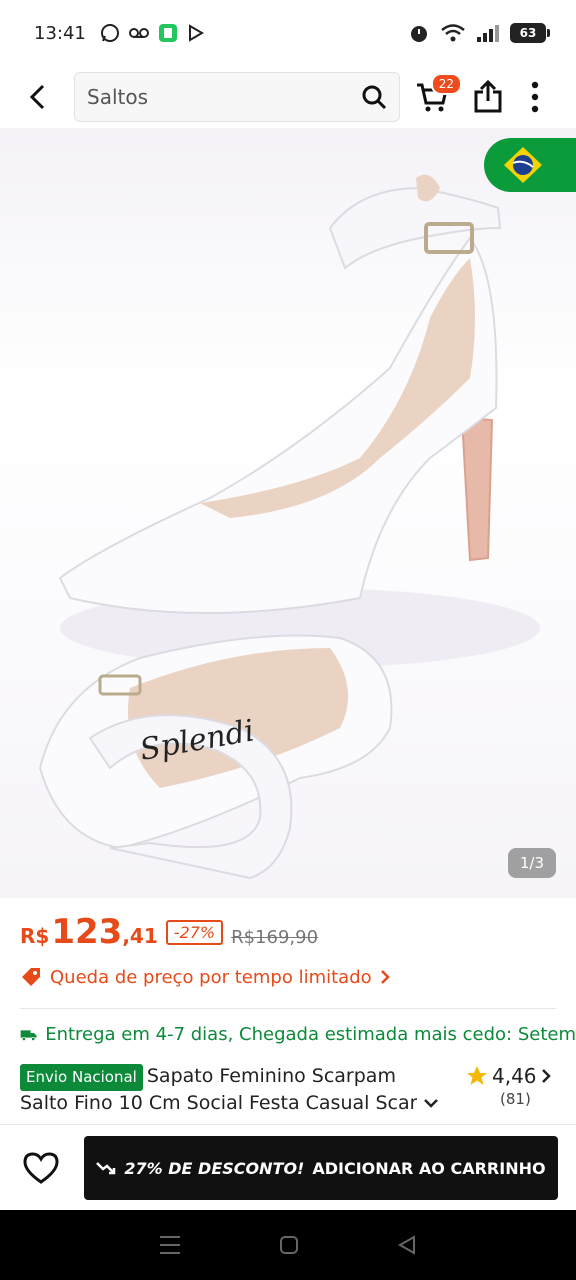  I want to click on more-options-button, so click(535, 97).